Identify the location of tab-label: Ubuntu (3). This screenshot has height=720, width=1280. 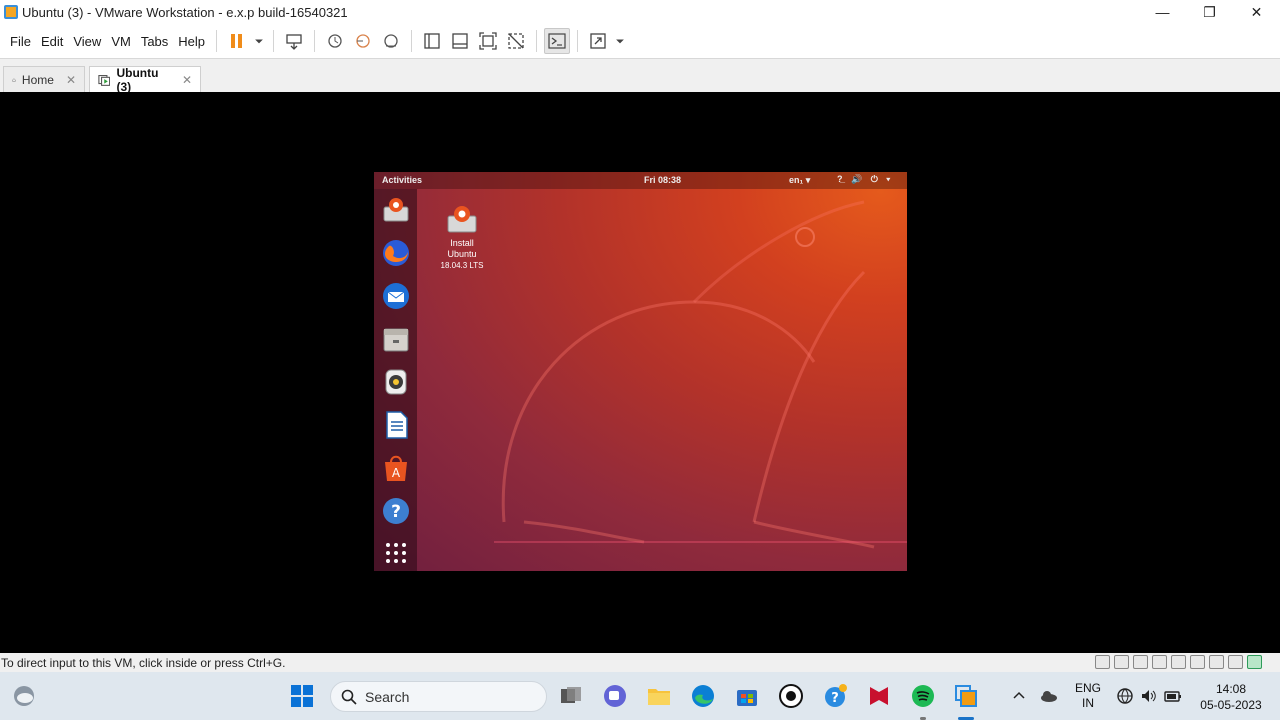
(137, 80).